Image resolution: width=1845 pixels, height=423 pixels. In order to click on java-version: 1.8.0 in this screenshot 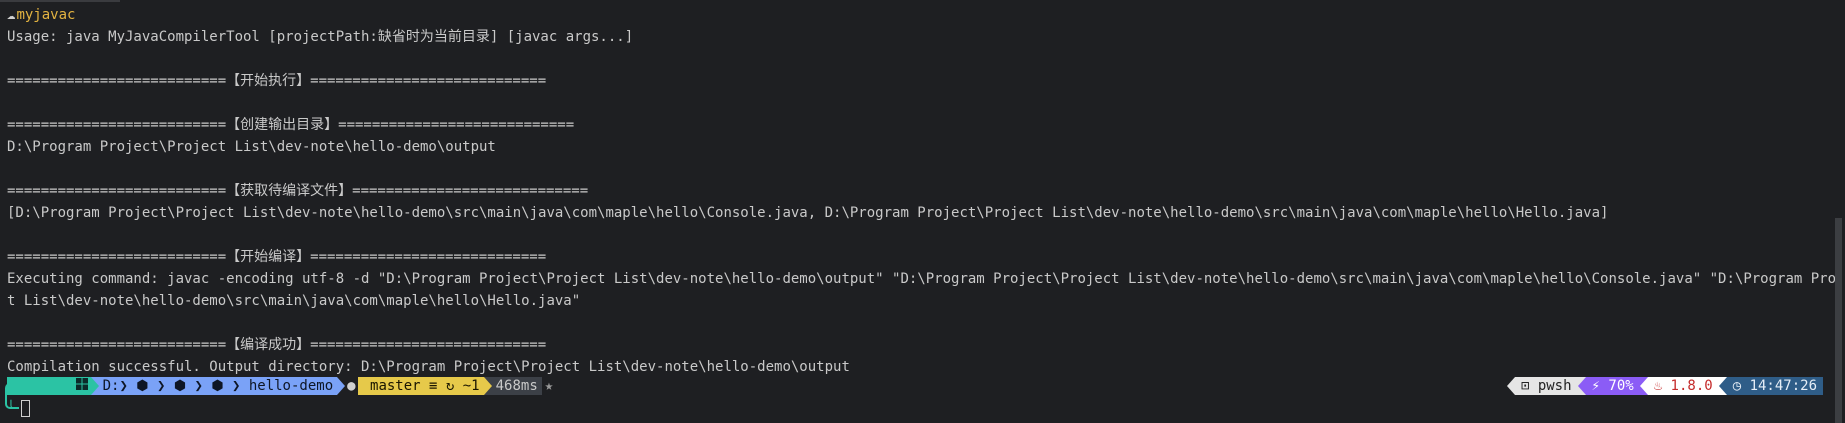, I will do `click(1691, 386)`.